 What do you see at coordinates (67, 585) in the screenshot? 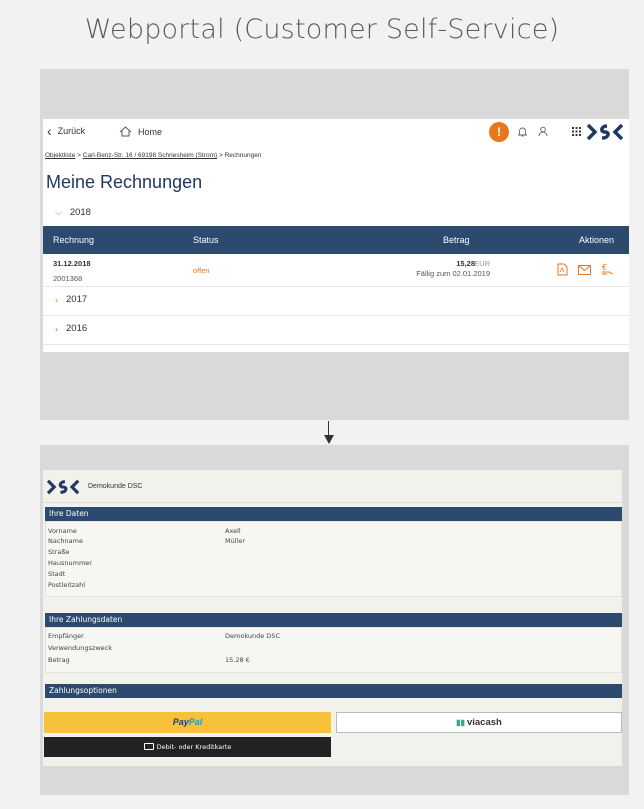
I see `label-postleitzahl: Postleitzahl` at bounding box center [67, 585].